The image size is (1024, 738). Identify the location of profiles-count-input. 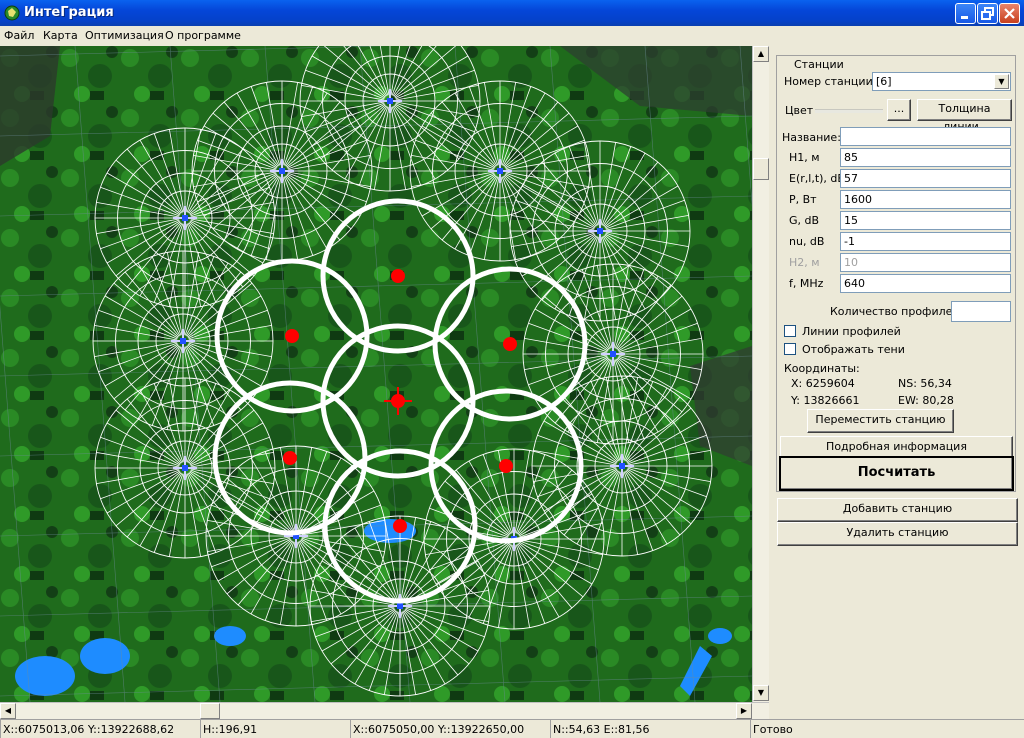
(981, 311).